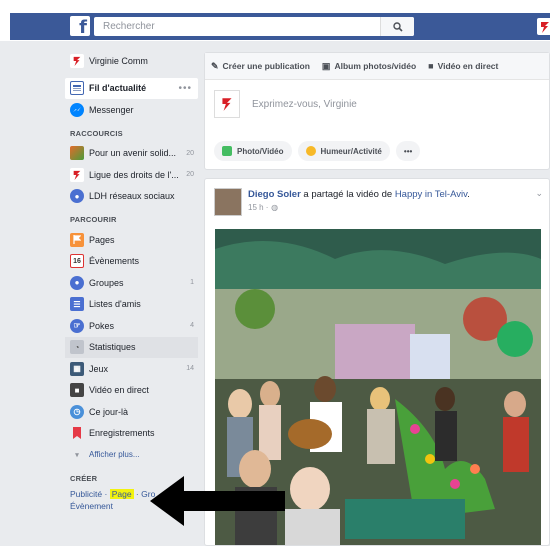 The height and width of the screenshot is (546, 550). I want to click on feeling-activity-button: Humeur/Activité, so click(343, 151).